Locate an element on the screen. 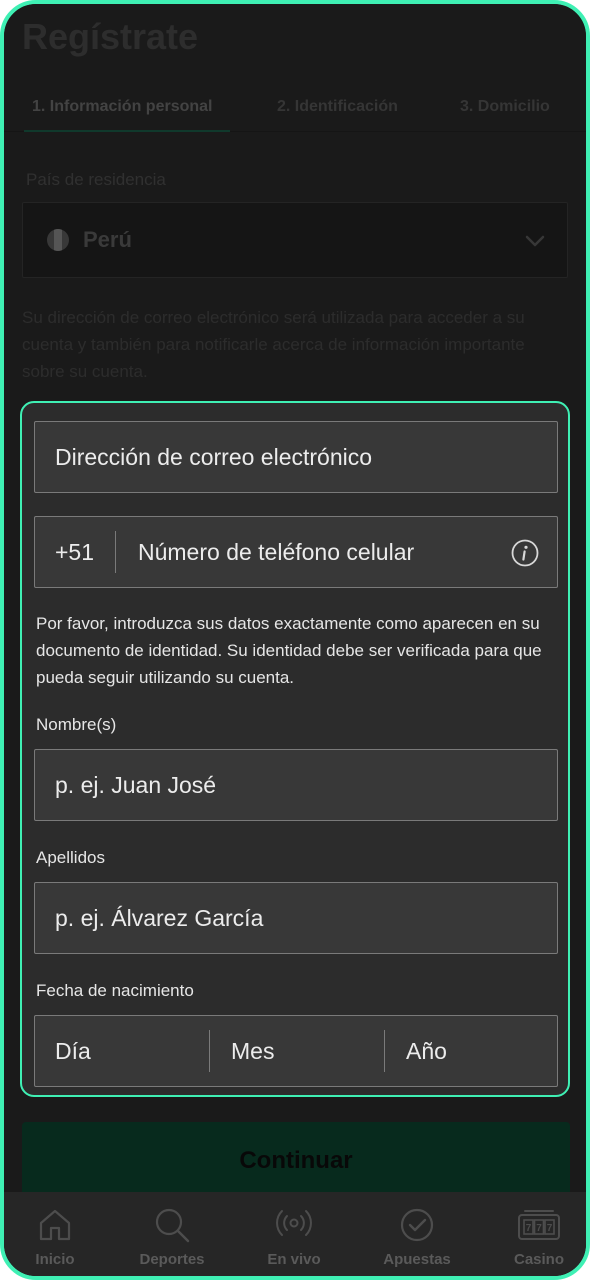  dob-day-select: Día is located at coordinates (73, 1051).